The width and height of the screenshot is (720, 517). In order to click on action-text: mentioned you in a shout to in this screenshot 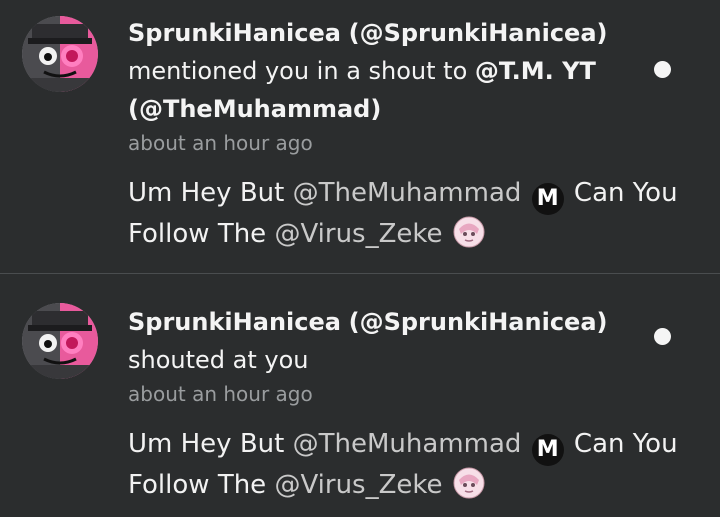, I will do `click(298, 71)`.